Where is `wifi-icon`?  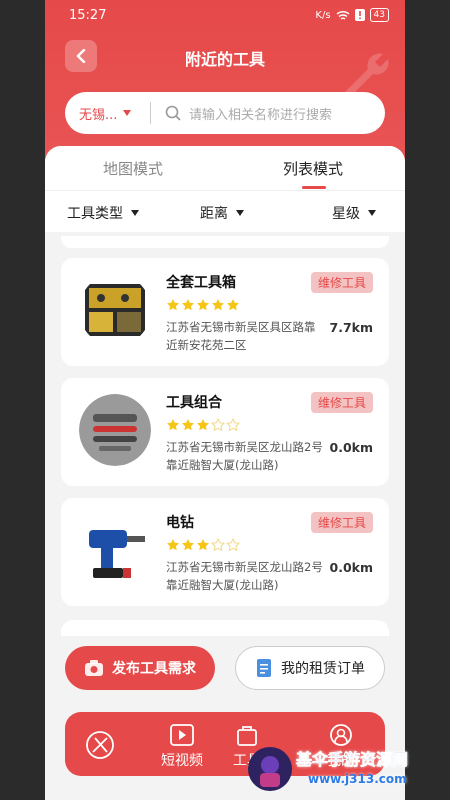 wifi-icon is located at coordinates (343, 15).